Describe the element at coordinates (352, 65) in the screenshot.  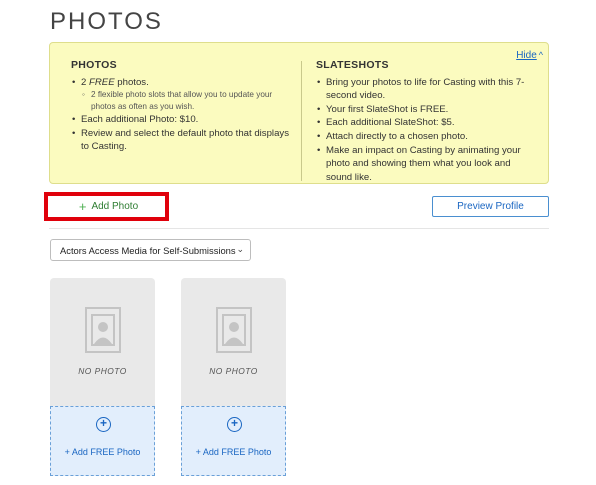
I see `slateshots-heading: SLATESHOTS` at that location.